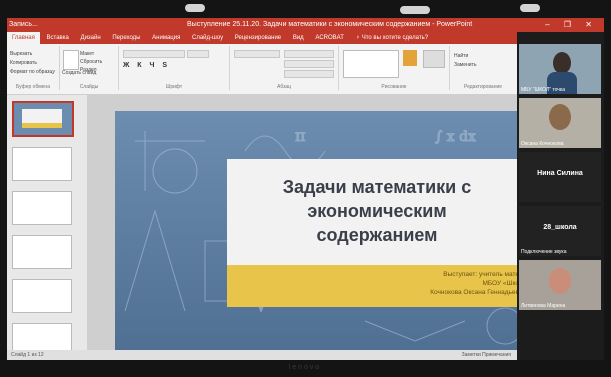 This screenshot has height=377, width=611. I want to click on tab-acrobat: ACROBAT, so click(329, 38).